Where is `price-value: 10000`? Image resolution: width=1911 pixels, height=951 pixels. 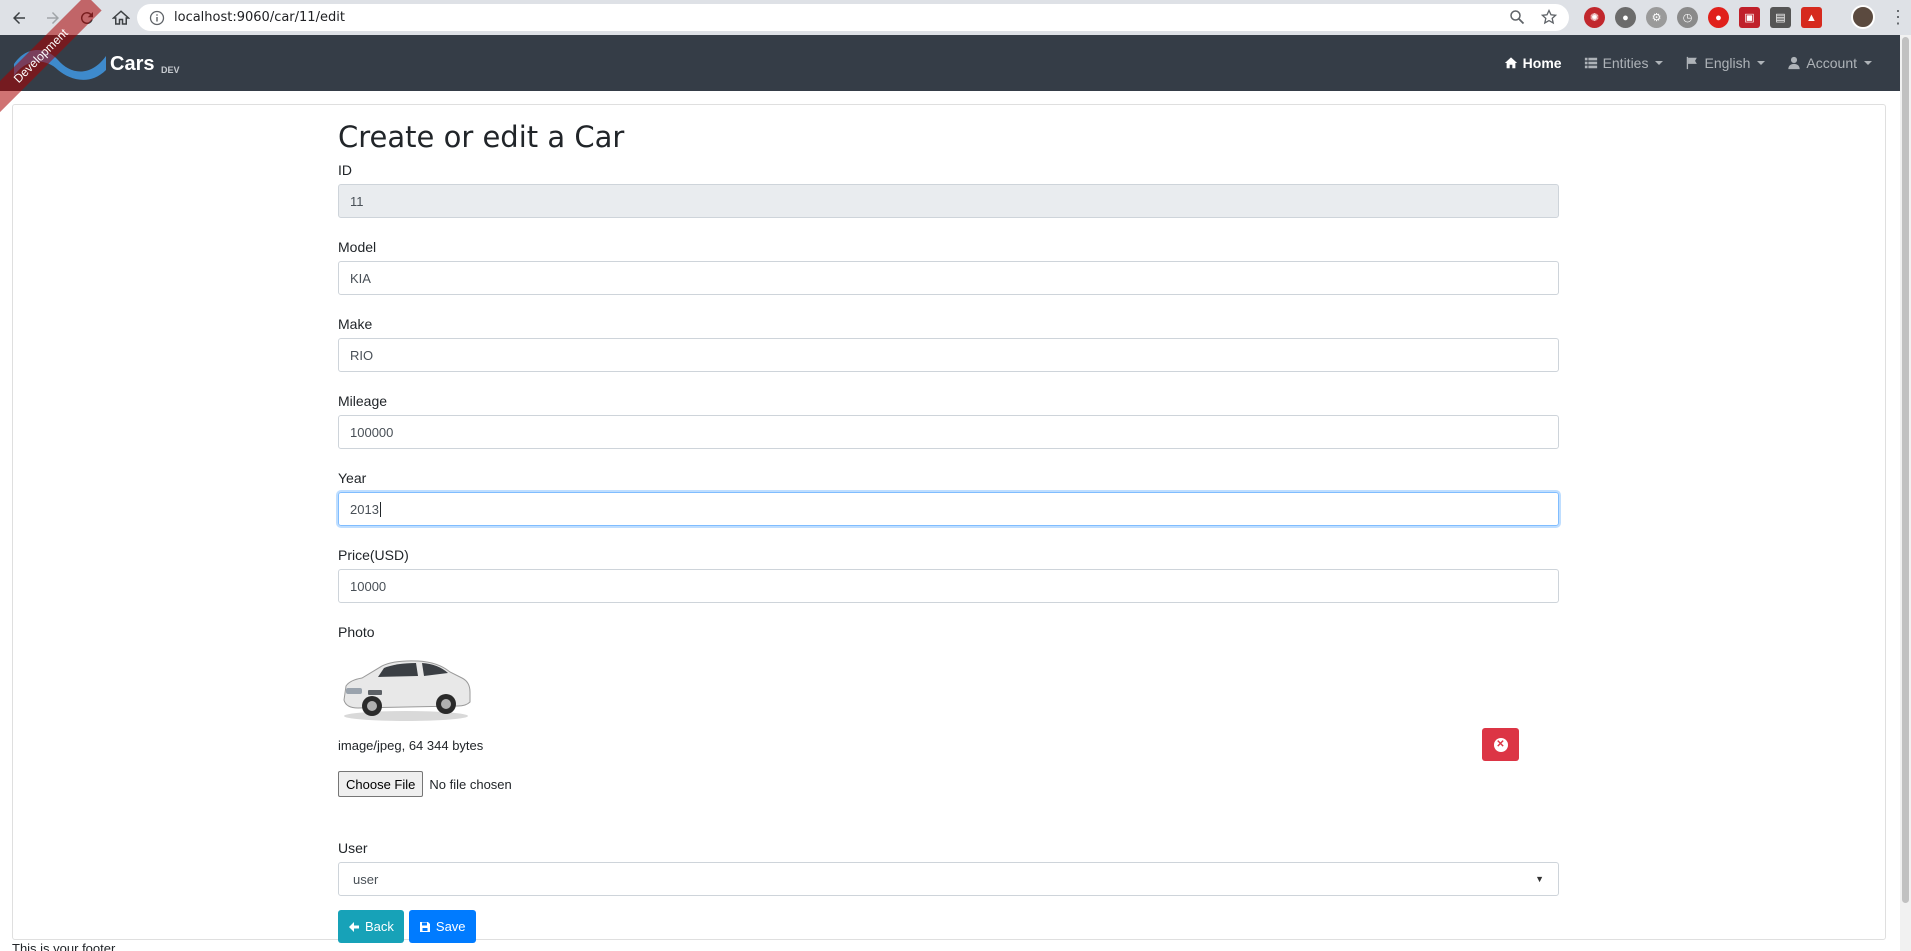 price-value: 10000 is located at coordinates (368, 586).